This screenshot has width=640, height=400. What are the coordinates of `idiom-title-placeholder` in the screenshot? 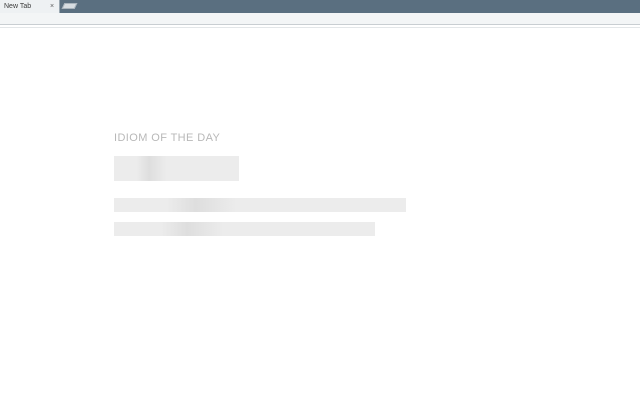 It's located at (176, 168).